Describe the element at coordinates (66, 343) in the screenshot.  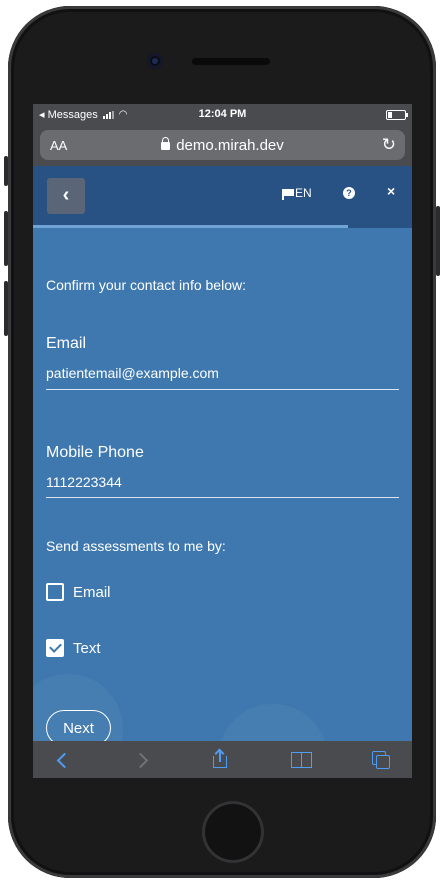
I see `email-label: Email` at that location.